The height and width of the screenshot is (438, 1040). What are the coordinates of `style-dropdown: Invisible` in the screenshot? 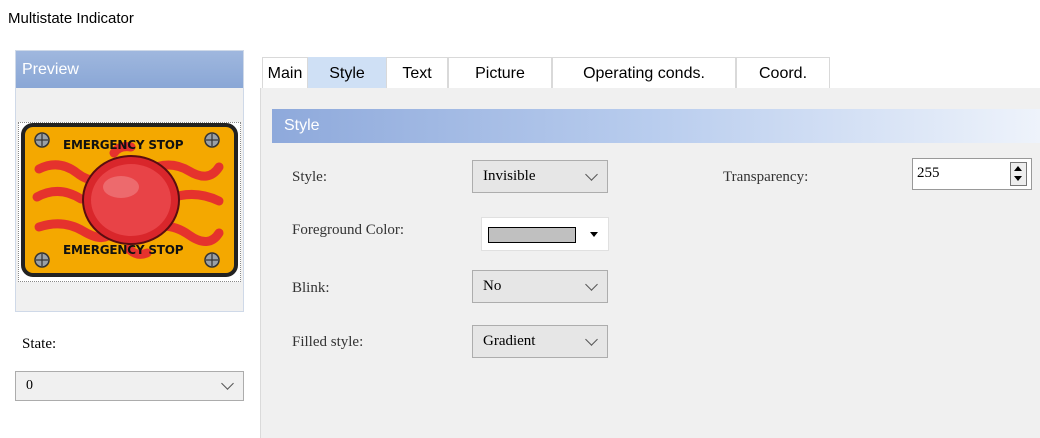 It's located at (540, 176).